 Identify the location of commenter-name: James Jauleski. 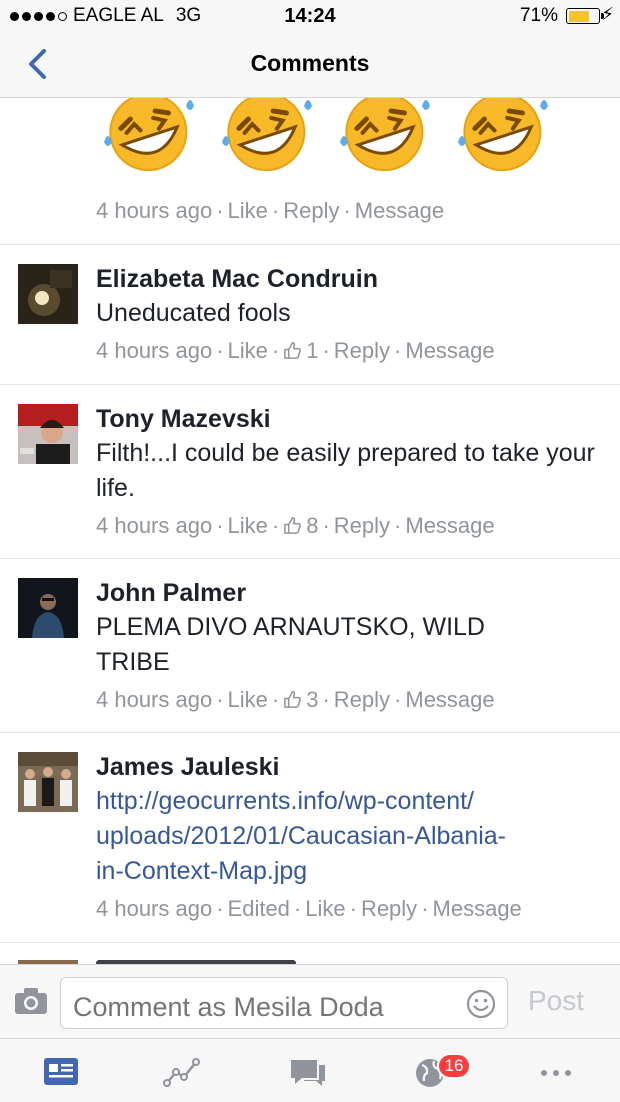
(353, 767).